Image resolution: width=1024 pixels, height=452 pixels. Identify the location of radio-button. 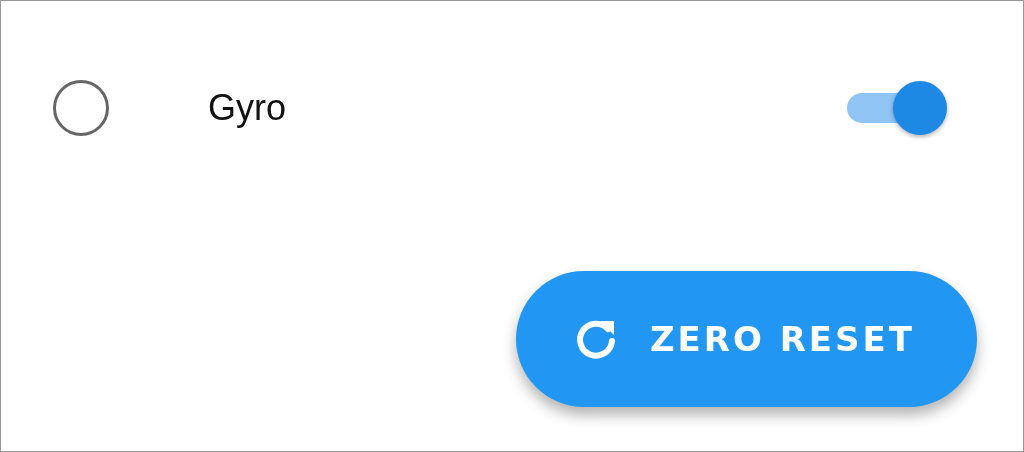
(81, 108).